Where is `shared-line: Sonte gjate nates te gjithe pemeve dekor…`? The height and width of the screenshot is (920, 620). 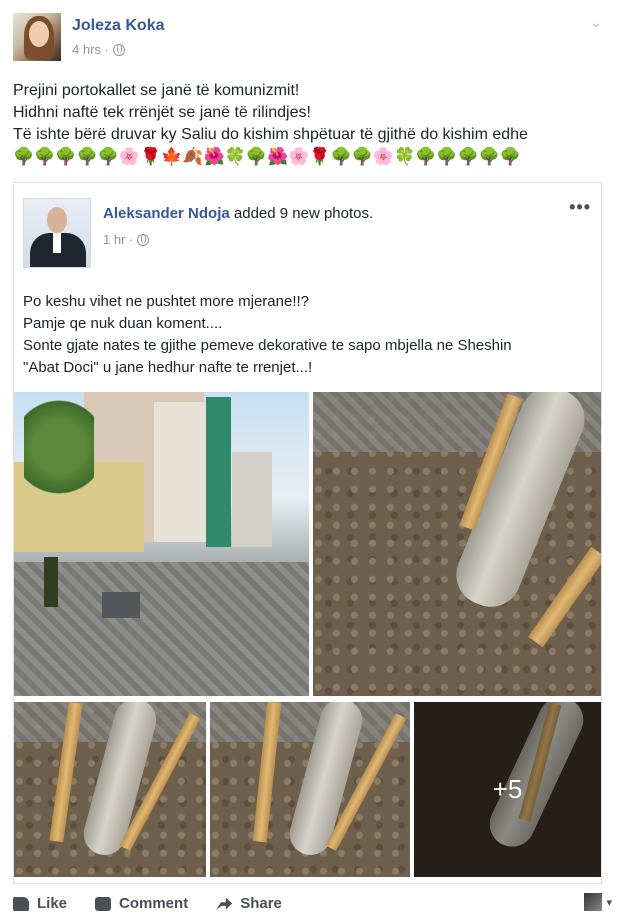 shared-line: Sonte gjate nates te gjithe pemeve dekor… is located at coordinates (267, 345).